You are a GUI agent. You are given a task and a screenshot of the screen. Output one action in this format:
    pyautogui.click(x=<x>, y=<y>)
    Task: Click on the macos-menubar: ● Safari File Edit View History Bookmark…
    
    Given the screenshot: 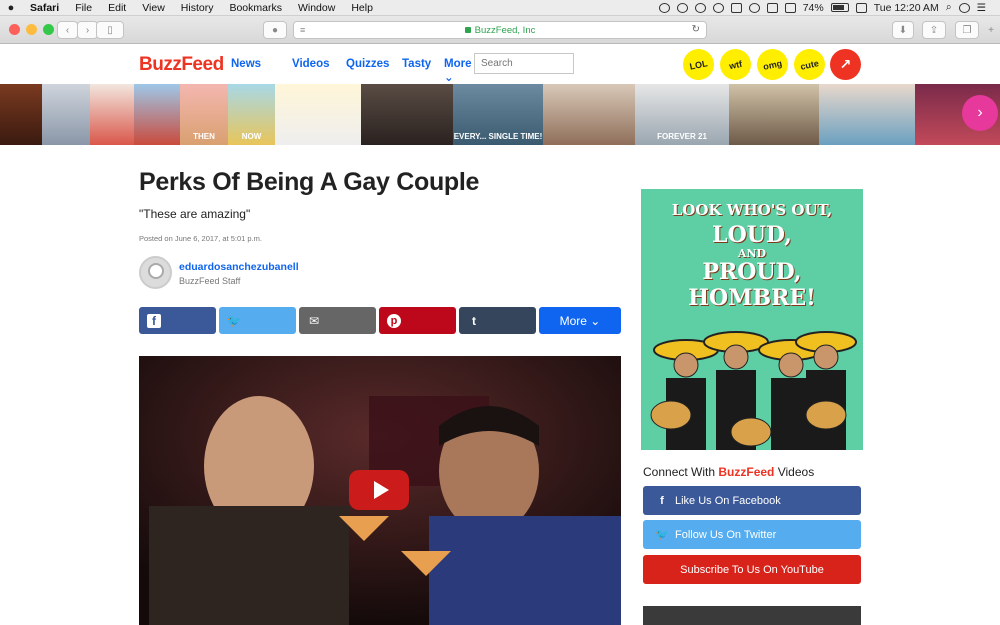 What is the action you would take?
    pyautogui.click(x=500, y=8)
    